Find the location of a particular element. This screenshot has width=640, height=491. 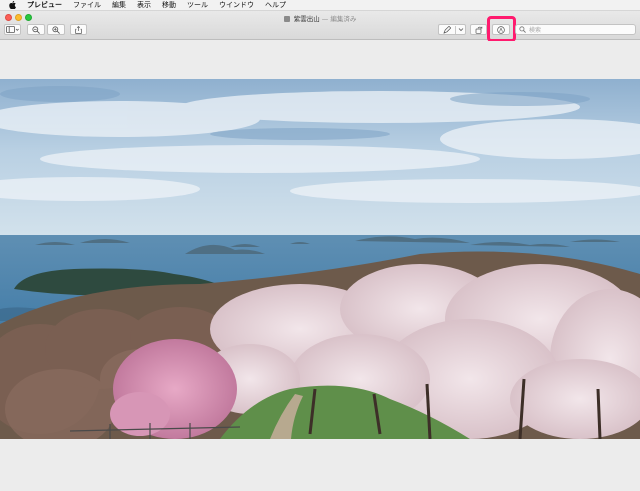

share-icon is located at coordinates (78, 29).